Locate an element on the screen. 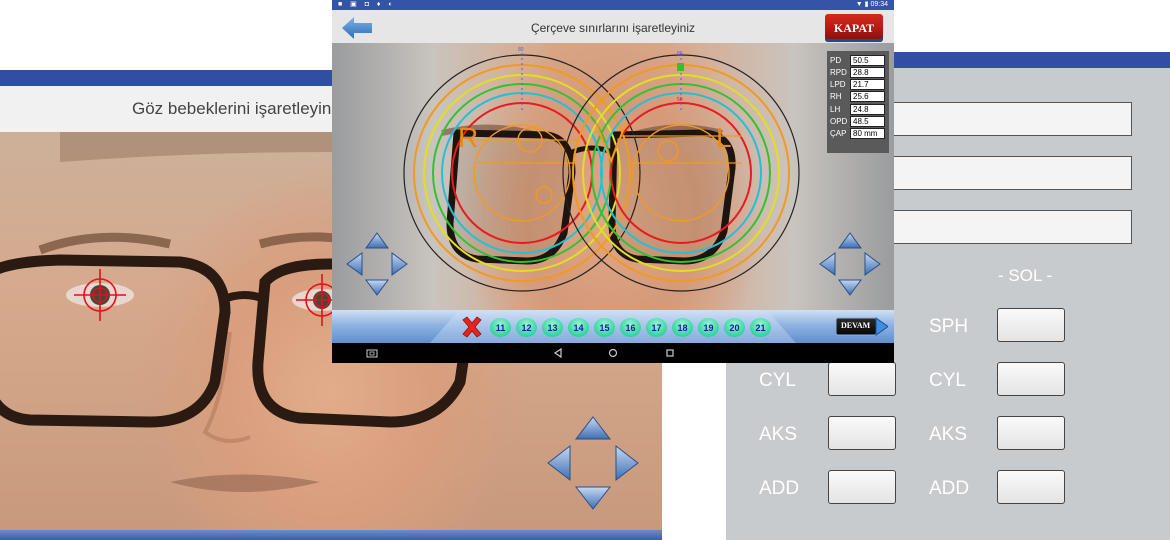 The height and width of the screenshot is (540, 1170). pupil-title: Göz bebeklerini işaretleyiniz is located at coordinates (238, 108).